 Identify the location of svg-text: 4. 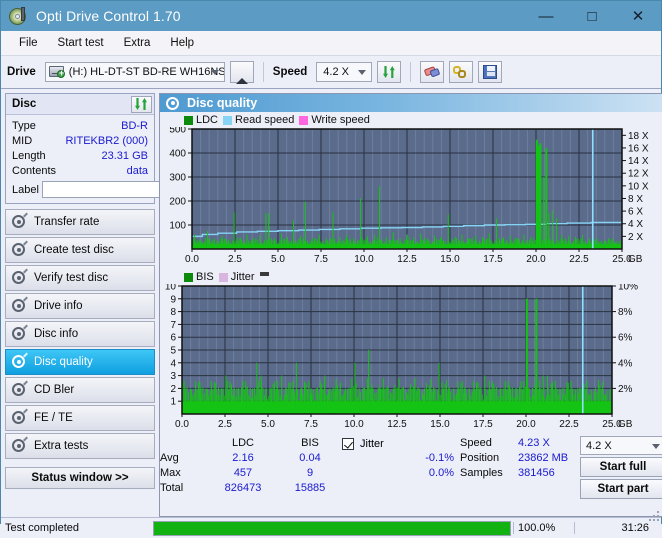
(173, 363).